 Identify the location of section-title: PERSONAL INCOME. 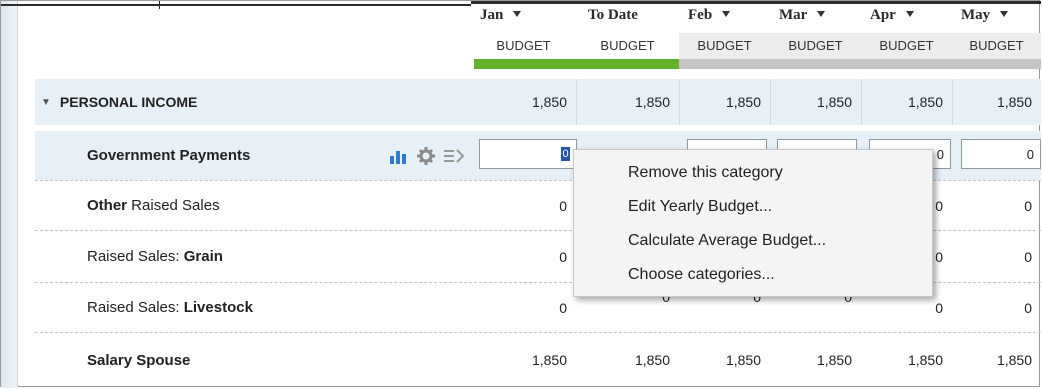
(128, 102).